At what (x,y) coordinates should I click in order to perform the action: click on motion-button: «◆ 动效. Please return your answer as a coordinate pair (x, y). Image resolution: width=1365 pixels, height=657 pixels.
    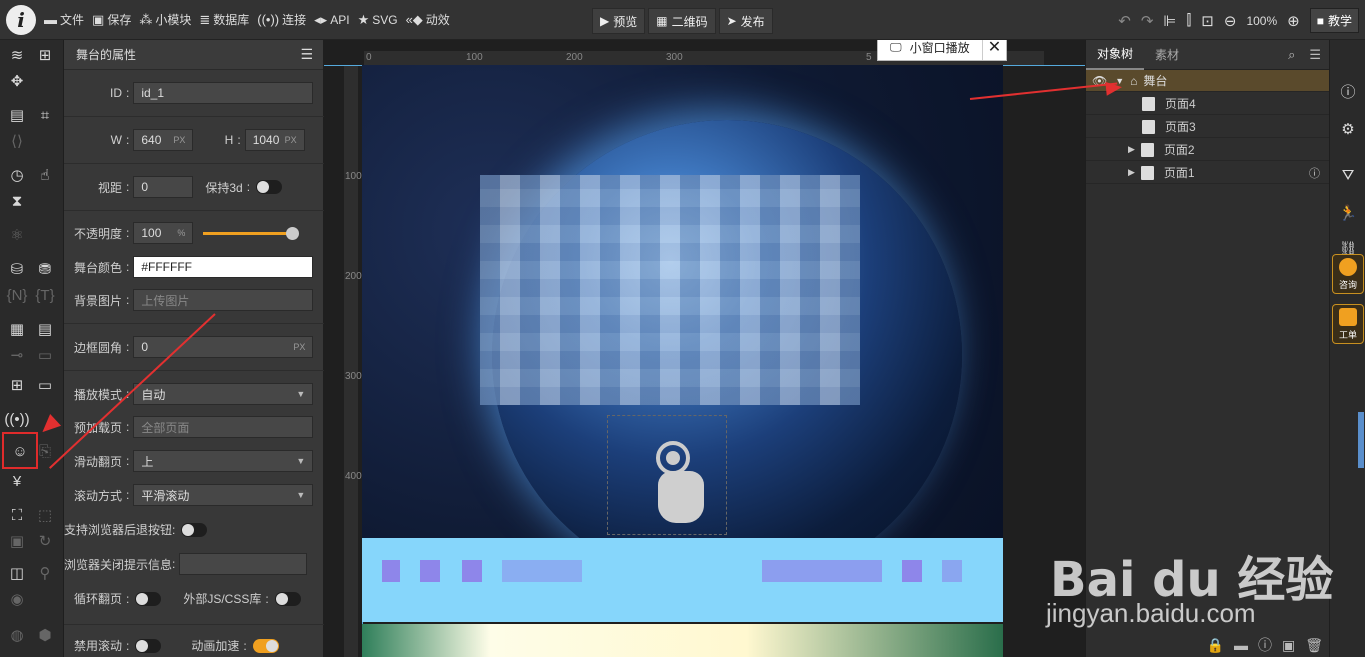
    Looking at the image, I should click on (428, 19).